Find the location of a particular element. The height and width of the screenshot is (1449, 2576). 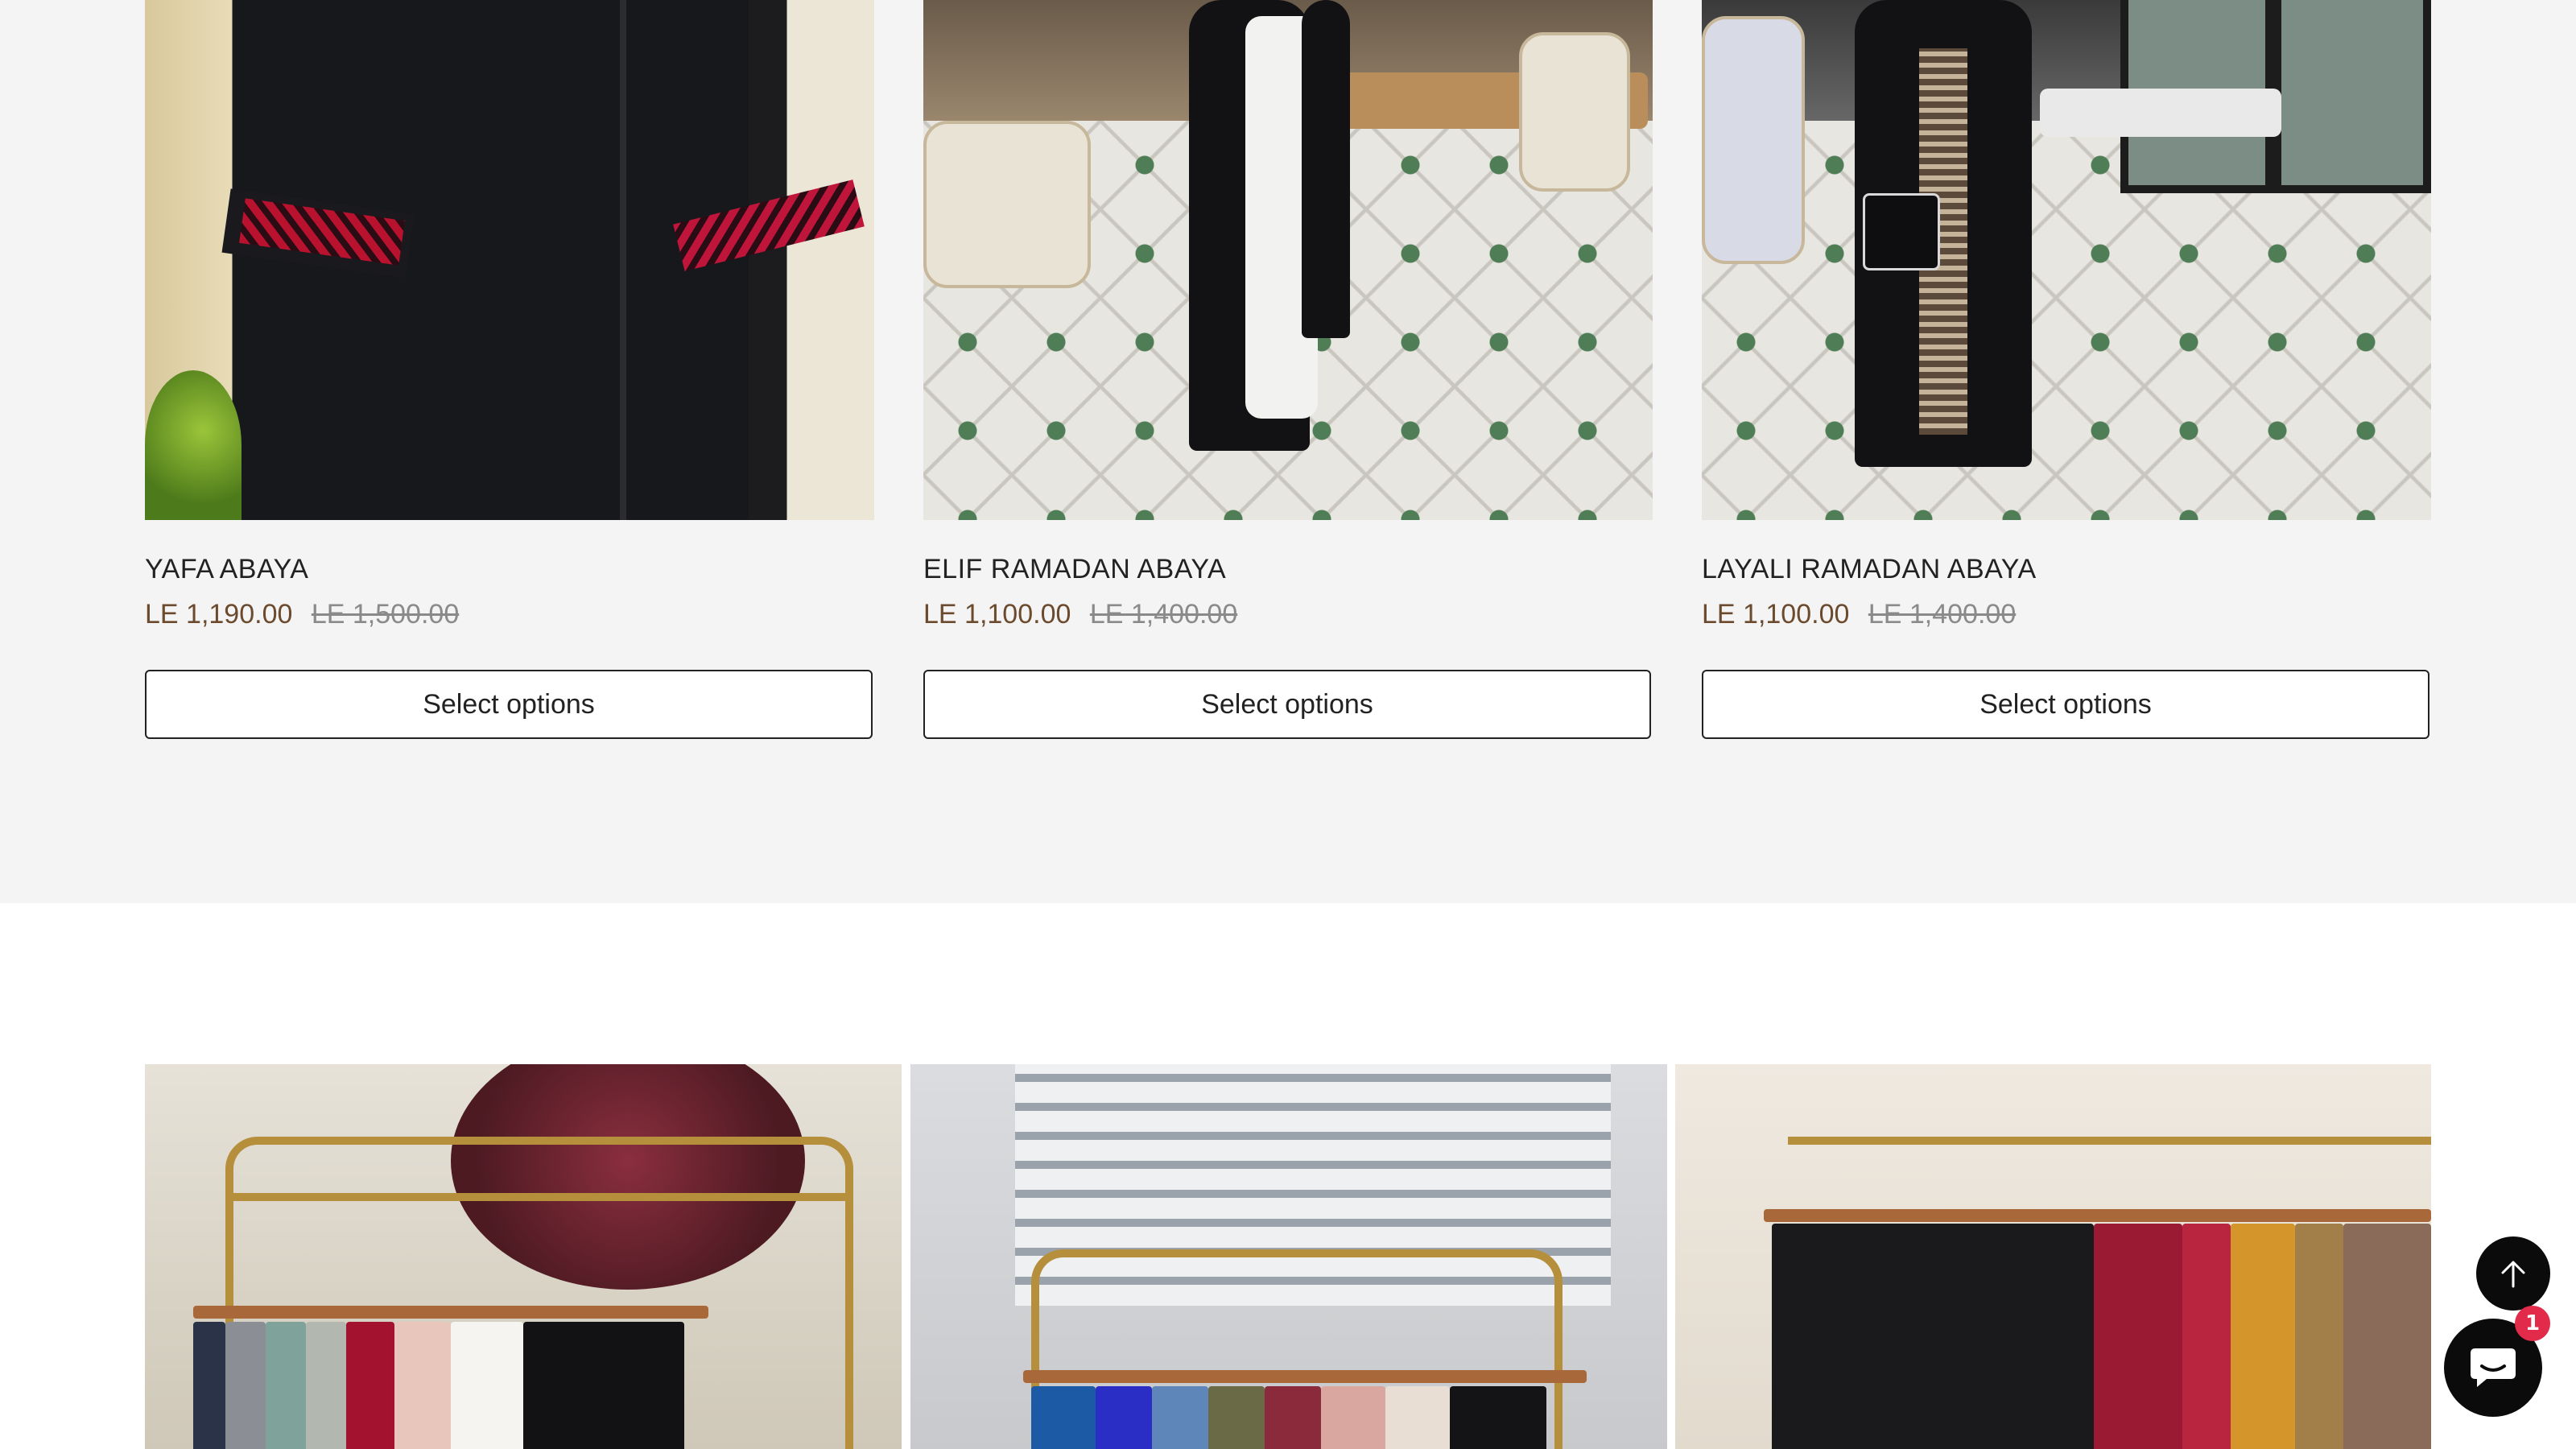

arrow-up-icon is located at coordinates (2513, 1274).